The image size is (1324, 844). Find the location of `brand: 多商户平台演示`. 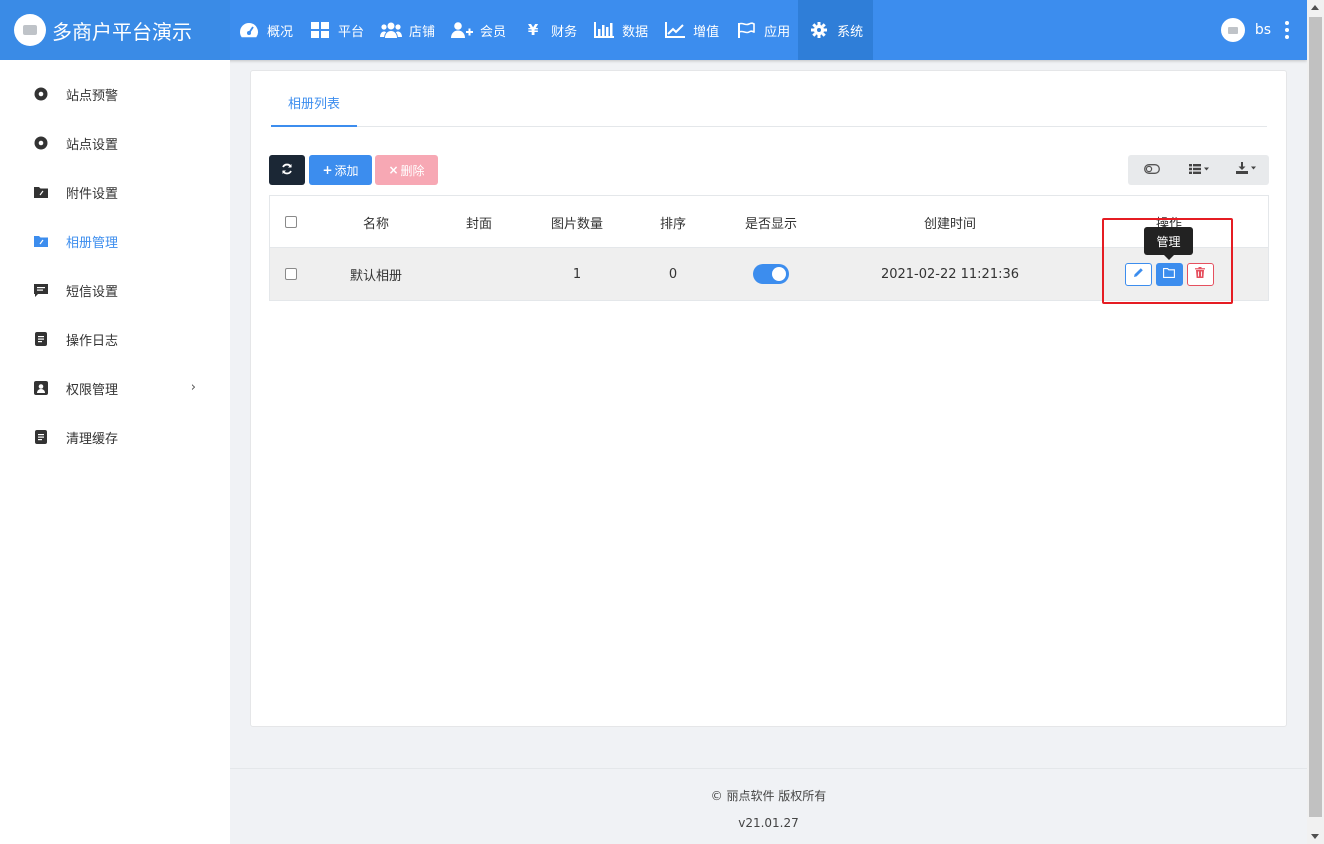

brand: 多商户平台演示 is located at coordinates (115, 30).